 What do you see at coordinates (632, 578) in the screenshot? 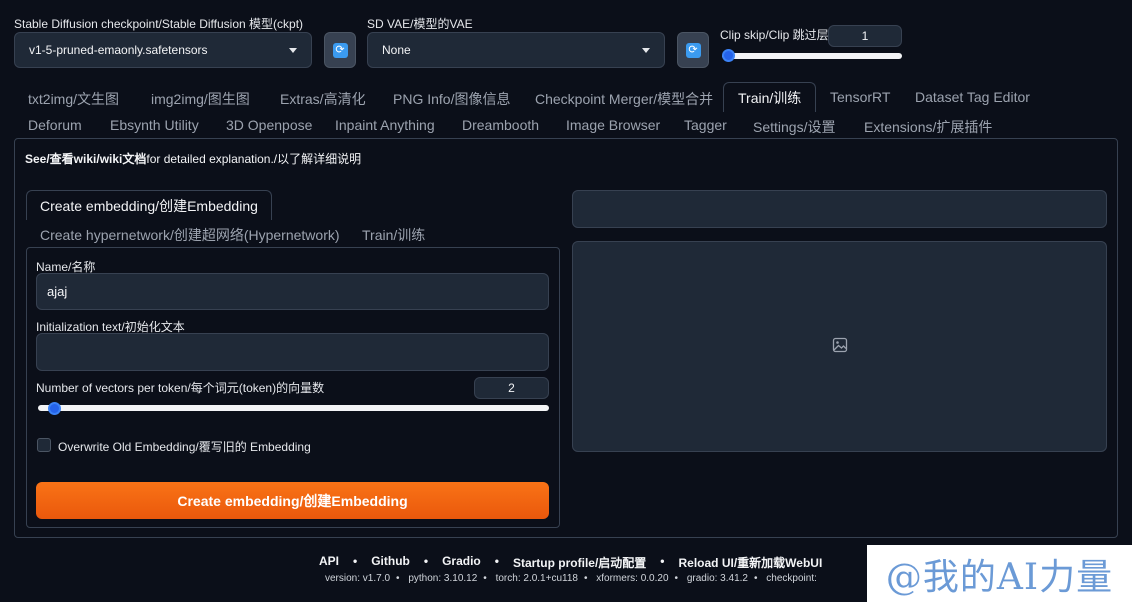
I see `xformers-version-text: xformers: 0.0.20` at bounding box center [632, 578].